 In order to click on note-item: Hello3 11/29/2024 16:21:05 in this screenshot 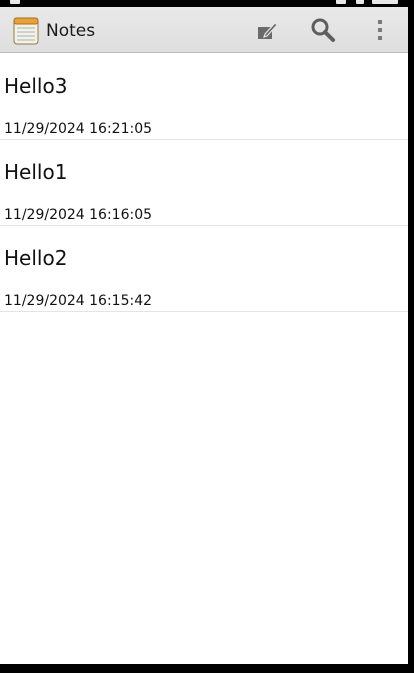, I will do `click(204, 97)`.